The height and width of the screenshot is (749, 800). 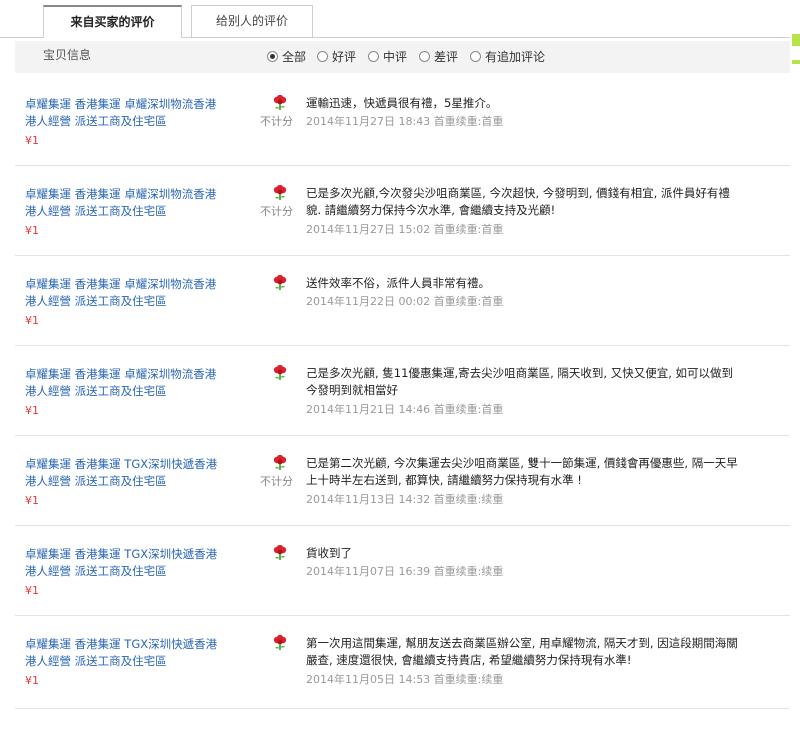 What do you see at coordinates (252, 21) in the screenshot?
I see `tab-given-reviews: 给别人的评价` at bounding box center [252, 21].